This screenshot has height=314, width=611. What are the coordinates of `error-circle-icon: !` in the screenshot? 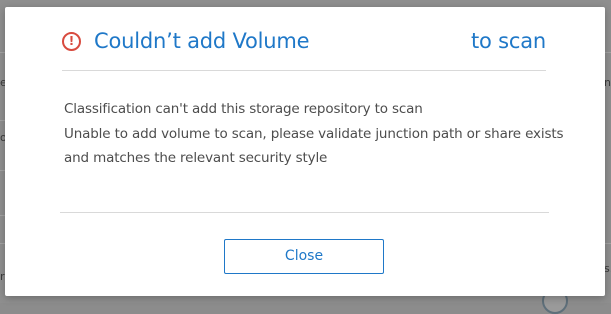 It's located at (71, 41).